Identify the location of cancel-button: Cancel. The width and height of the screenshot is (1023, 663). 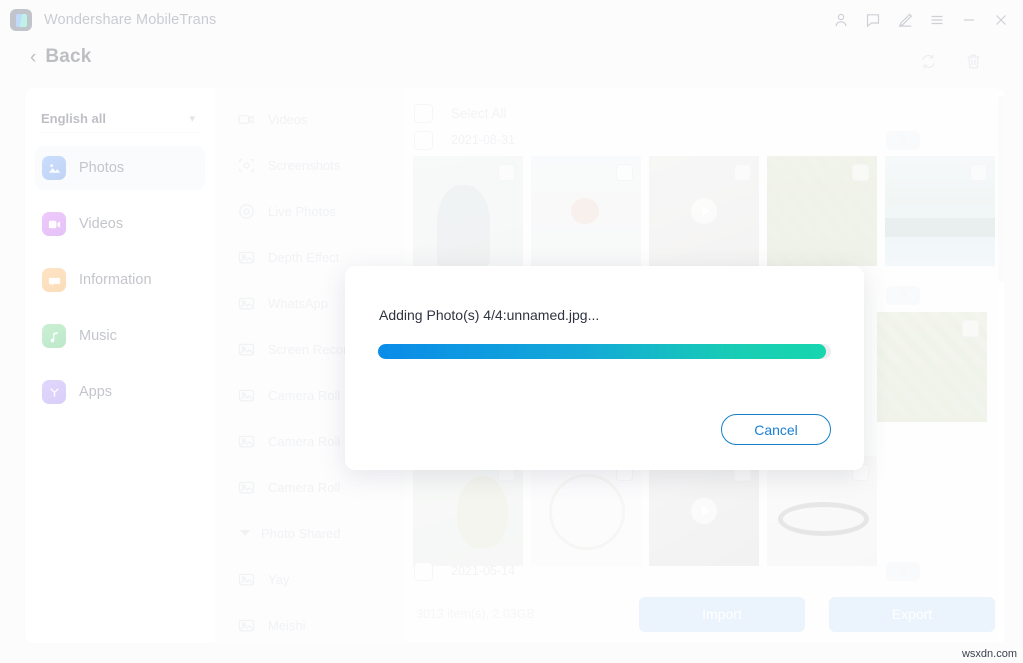
(776, 429).